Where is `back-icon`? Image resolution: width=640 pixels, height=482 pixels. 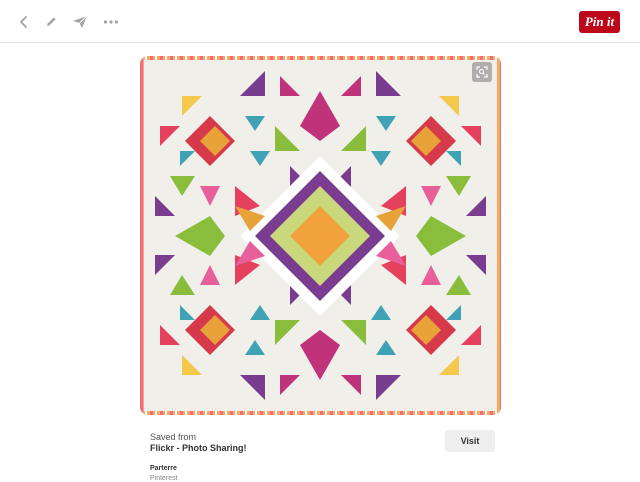 back-icon is located at coordinates (24, 22).